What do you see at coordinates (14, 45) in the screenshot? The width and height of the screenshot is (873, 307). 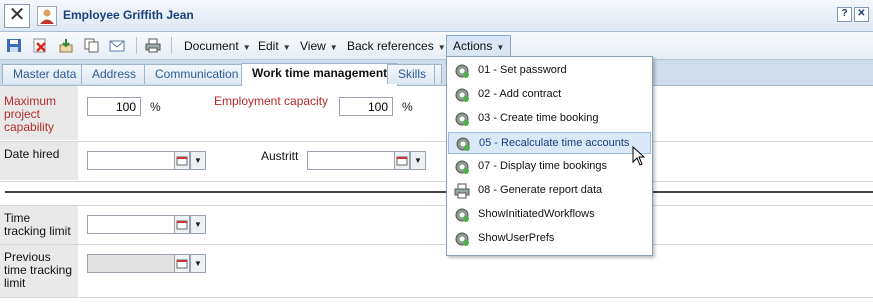 I see `save-icon` at bounding box center [14, 45].